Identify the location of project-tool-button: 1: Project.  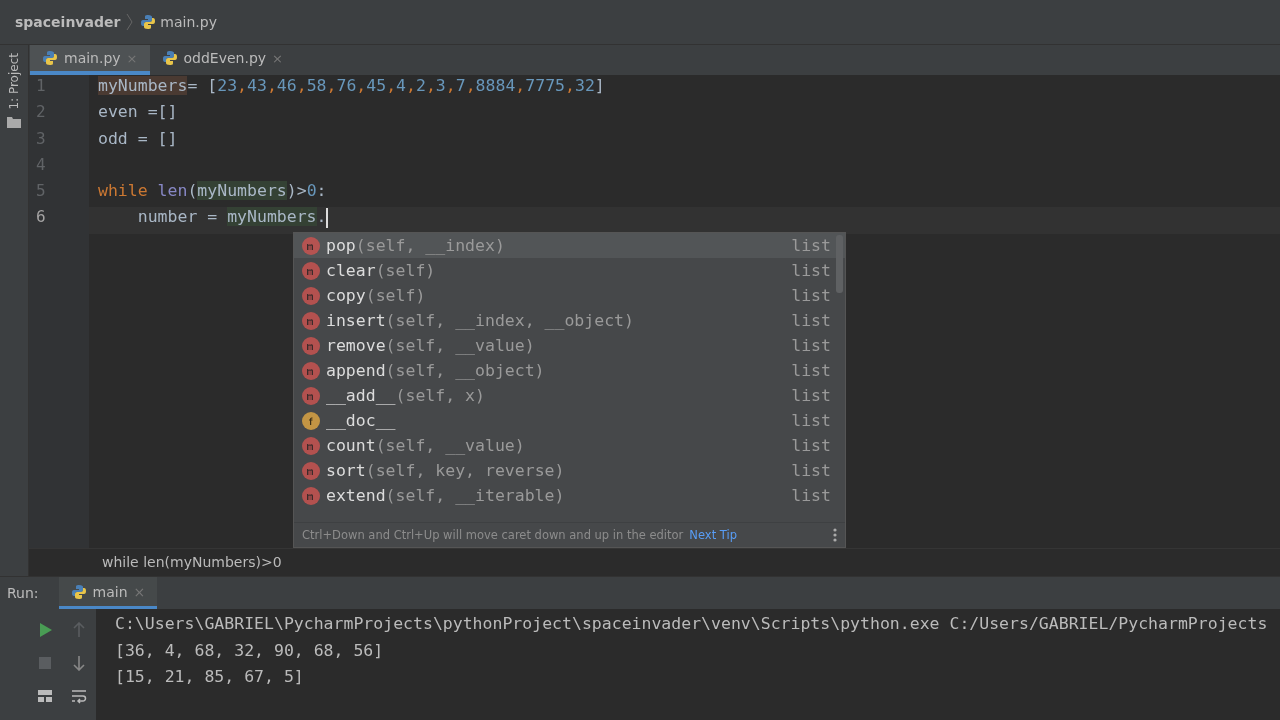
(14, 81).